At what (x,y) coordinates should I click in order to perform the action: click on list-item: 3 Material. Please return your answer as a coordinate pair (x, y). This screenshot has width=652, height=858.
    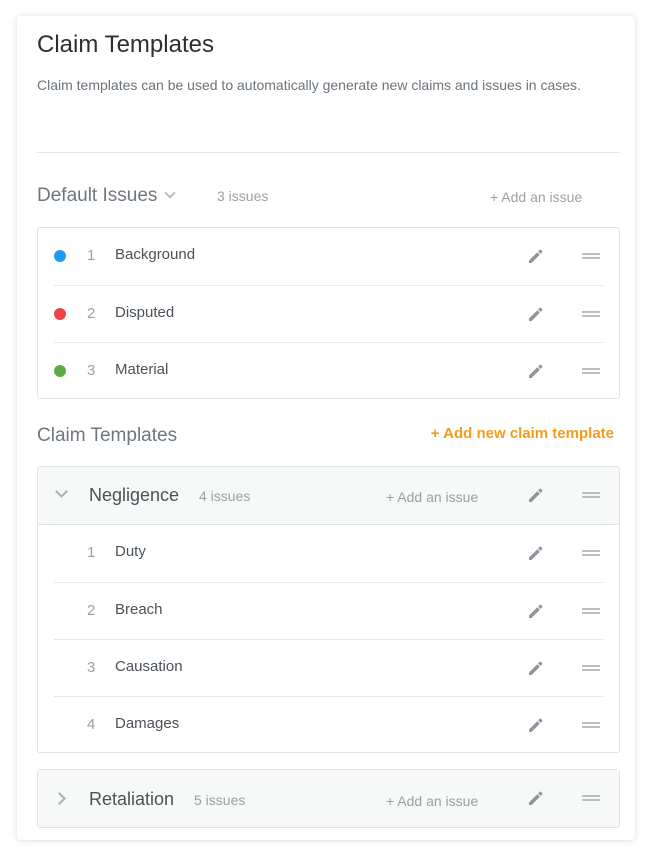
    Looking at the image, I should click on (328, 370).